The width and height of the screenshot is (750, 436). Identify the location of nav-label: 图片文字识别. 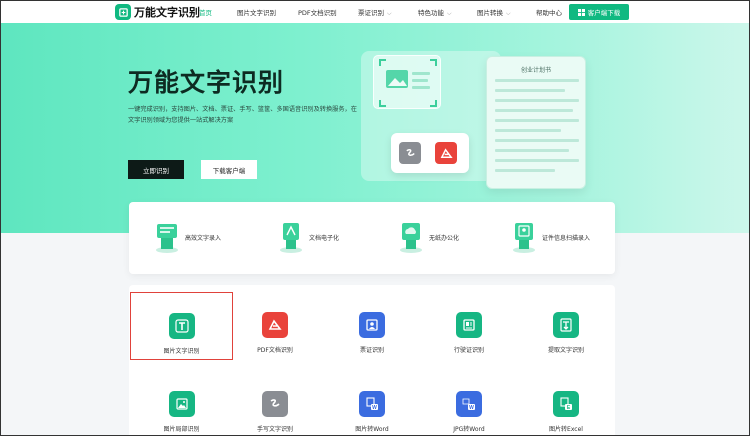
(256, 13).